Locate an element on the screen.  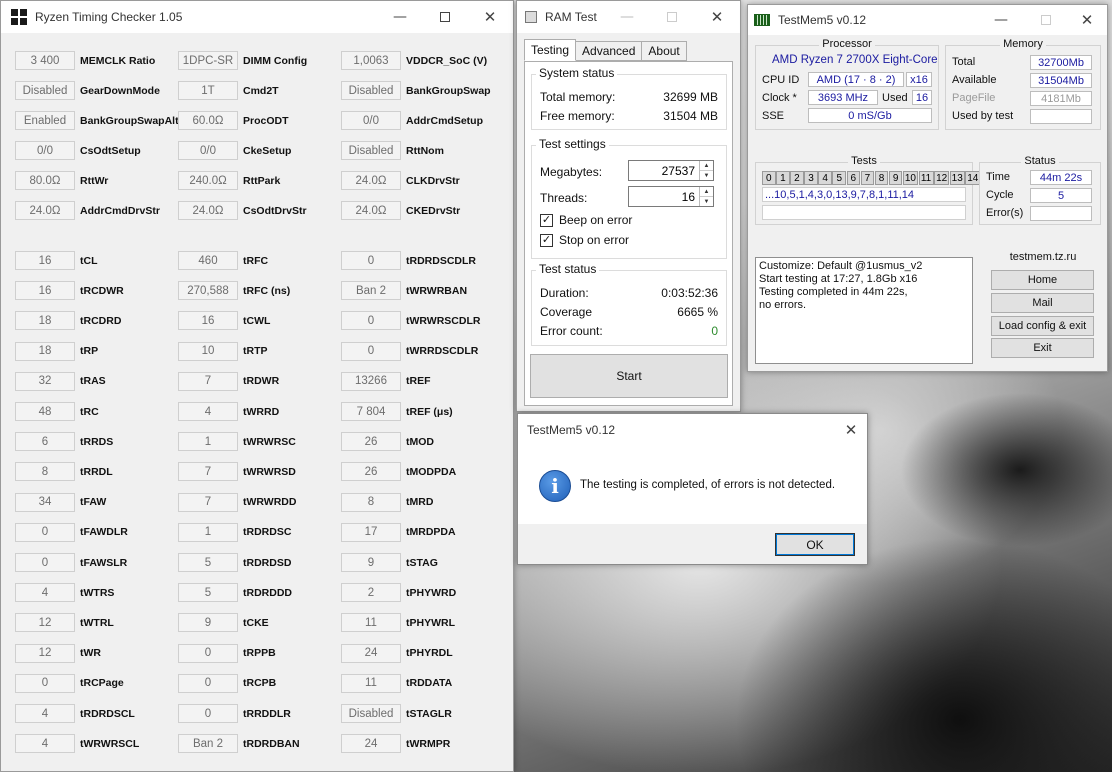
stop-on-error-checkbox: ✓ Stop on error is located at coordinates (584, 240).